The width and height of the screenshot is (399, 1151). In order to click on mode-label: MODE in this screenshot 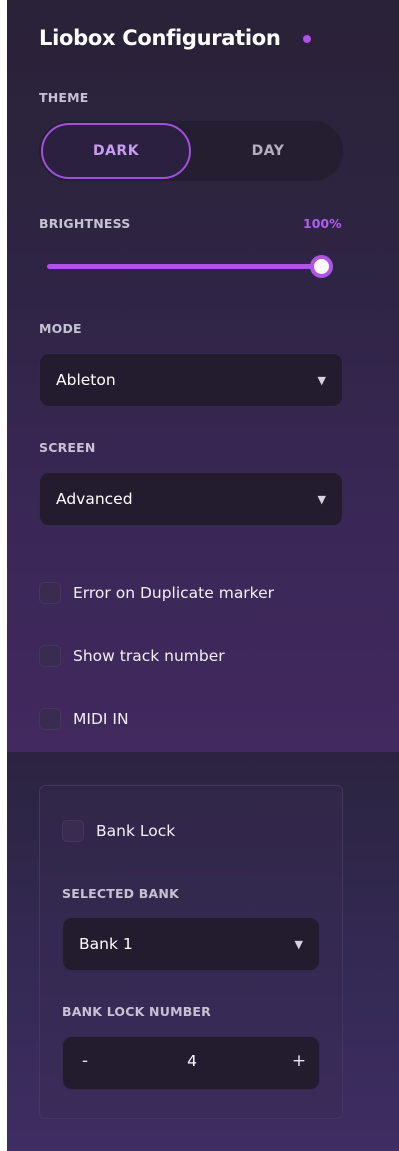, I will do `click(60, 328)`.